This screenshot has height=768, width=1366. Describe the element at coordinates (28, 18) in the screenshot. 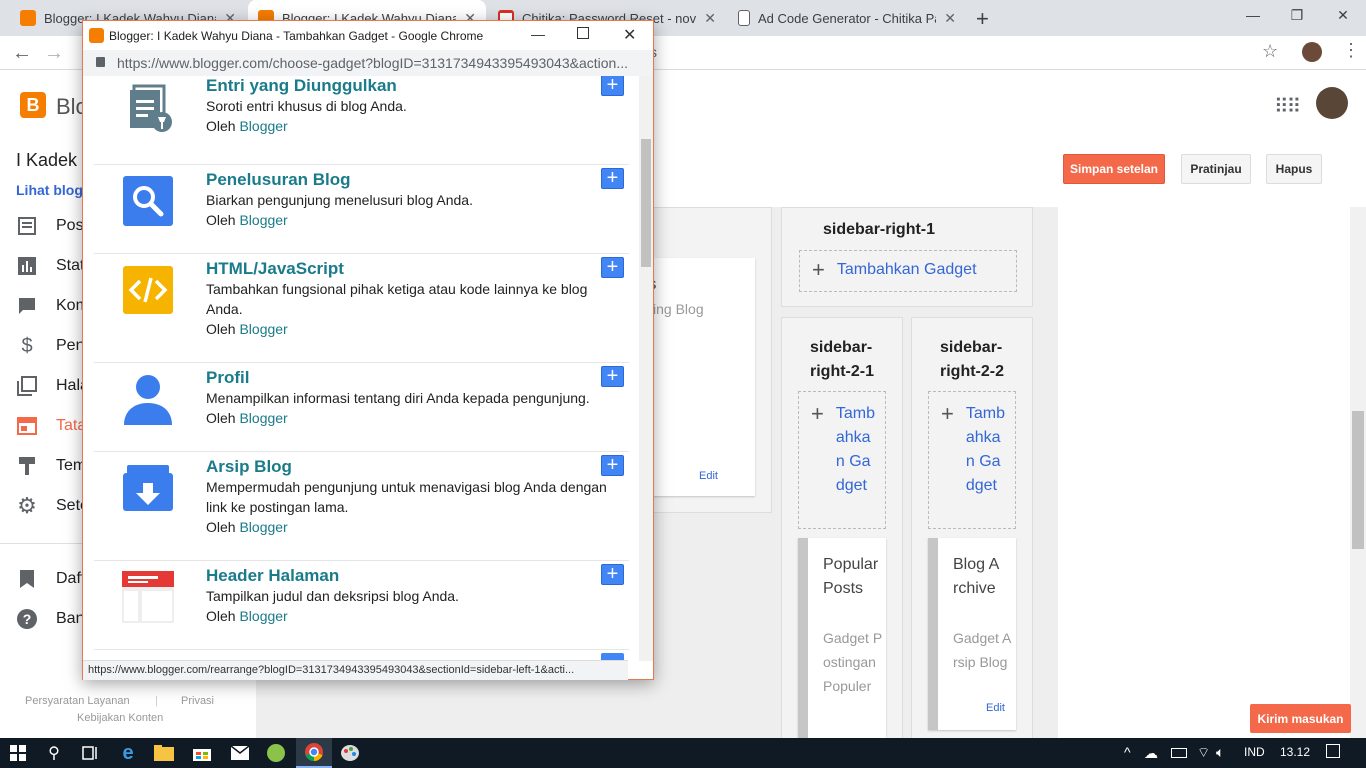

I see `blogger-icon` at that location.